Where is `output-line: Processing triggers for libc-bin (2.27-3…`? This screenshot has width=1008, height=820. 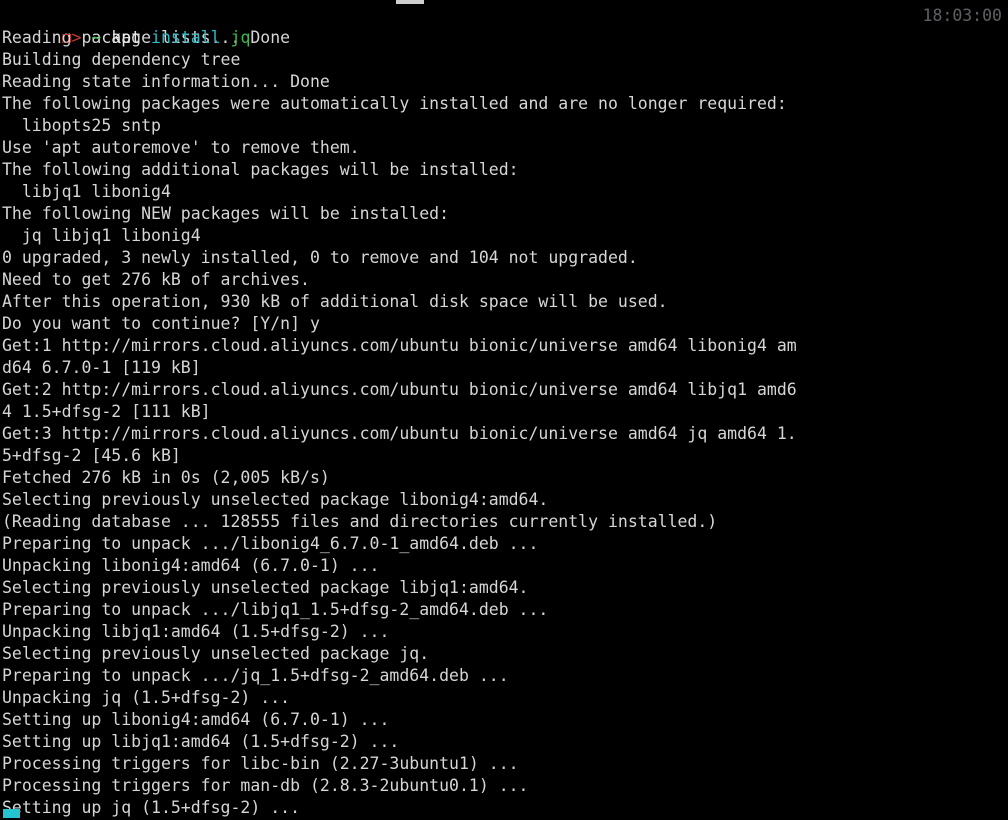 output-line: Processing triggers for libc-bin (2.27-3… is located at coordinates (260, 763).